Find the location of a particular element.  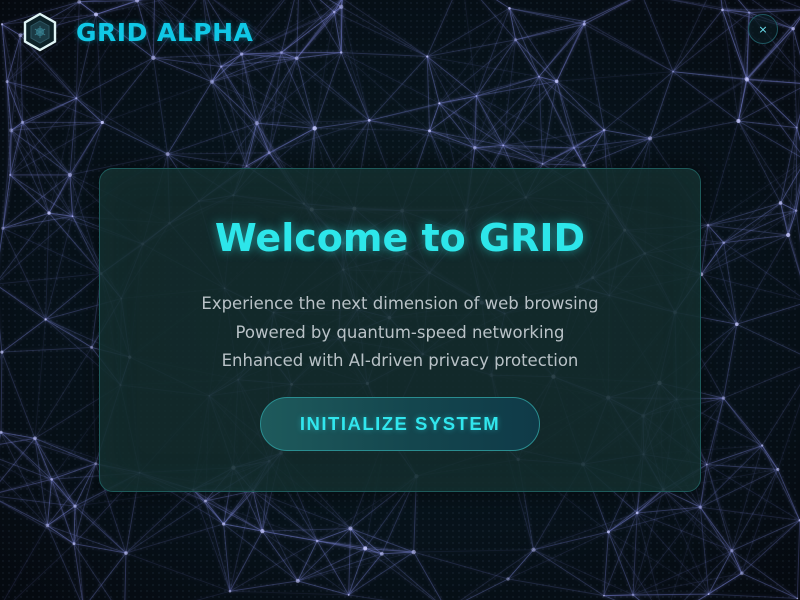

hexagon-logo-icon is located at coordinates (40, 32).